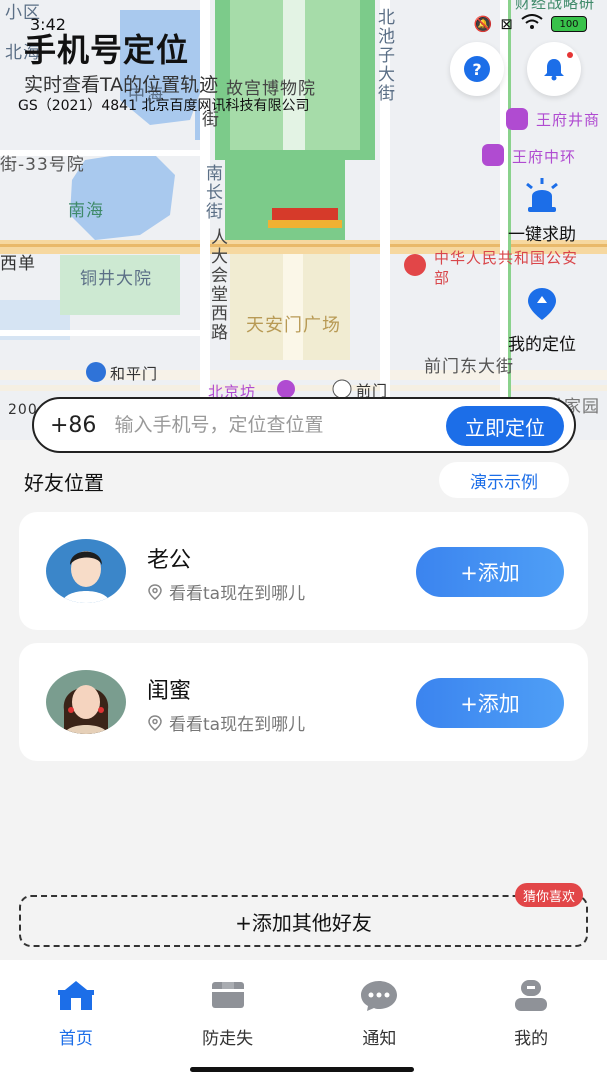 Image resolution: width=607 pixels, height=1080 pixels. What do you see at coordinates (493, 155) in the screenshot?
I see `wangfu-zhonghuan-poi-icon` at bounding box center [493, 155].